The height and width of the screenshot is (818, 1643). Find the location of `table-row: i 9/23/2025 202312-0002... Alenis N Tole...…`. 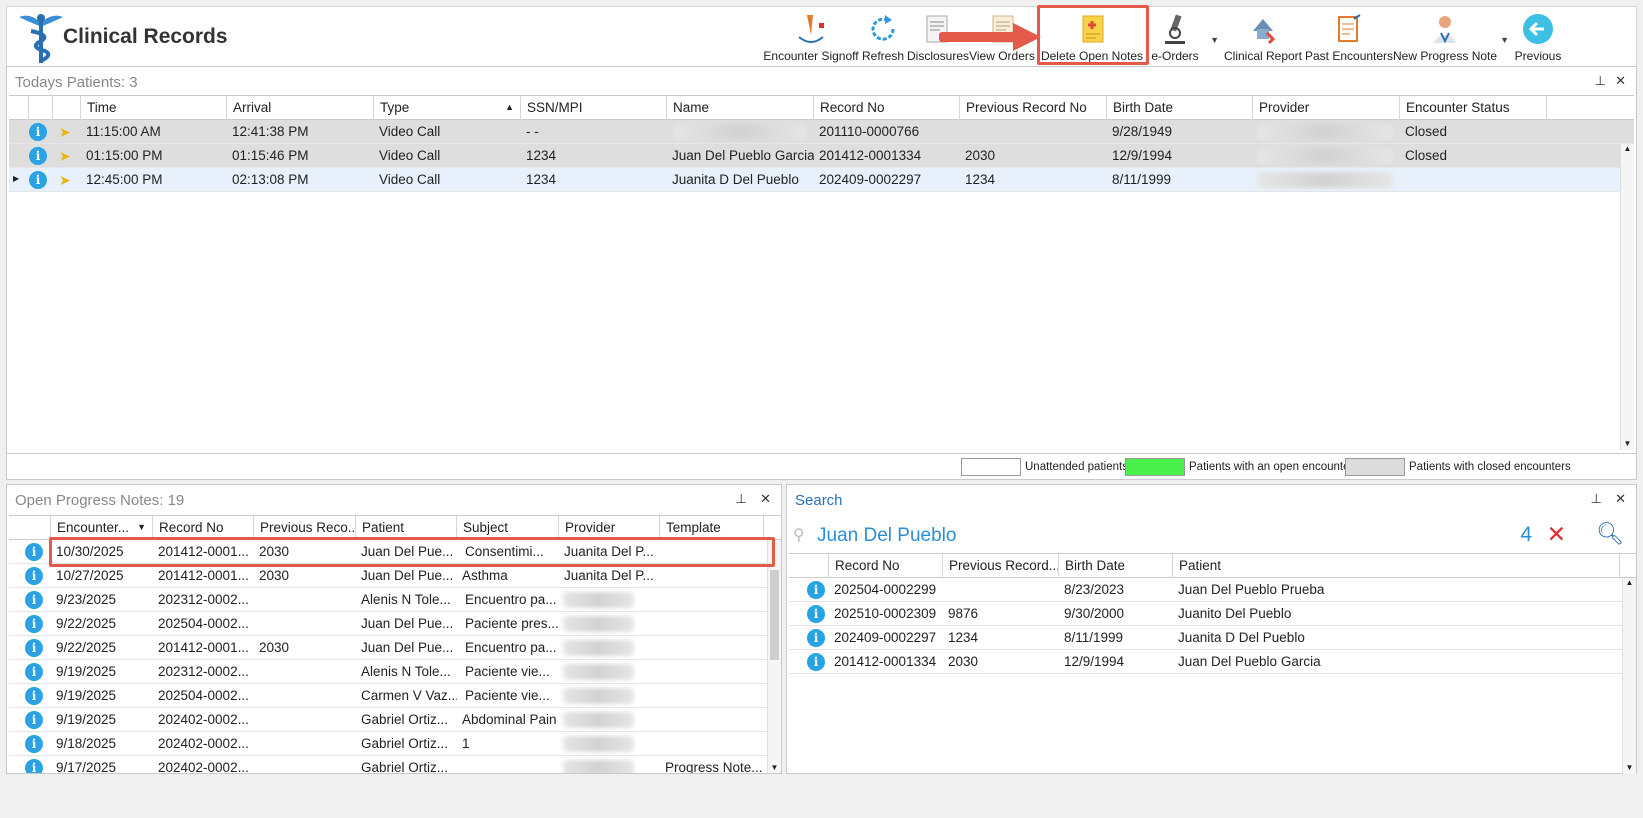

table-row: i 9/23/2025 202312-0002... Alenis N Tole...… is located at coordinates (395, 600).